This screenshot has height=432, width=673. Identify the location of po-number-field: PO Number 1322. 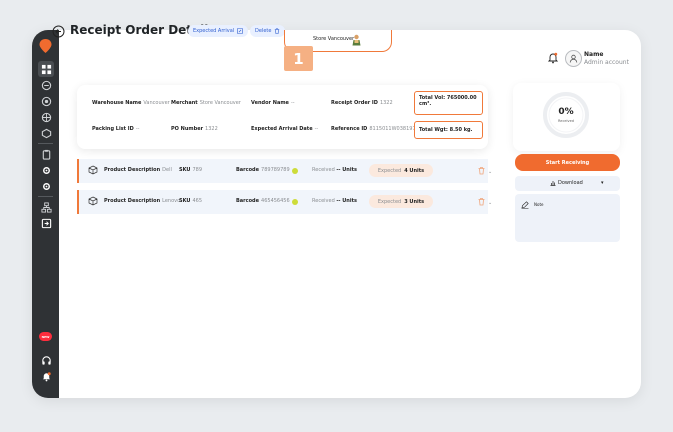
(194, 129).